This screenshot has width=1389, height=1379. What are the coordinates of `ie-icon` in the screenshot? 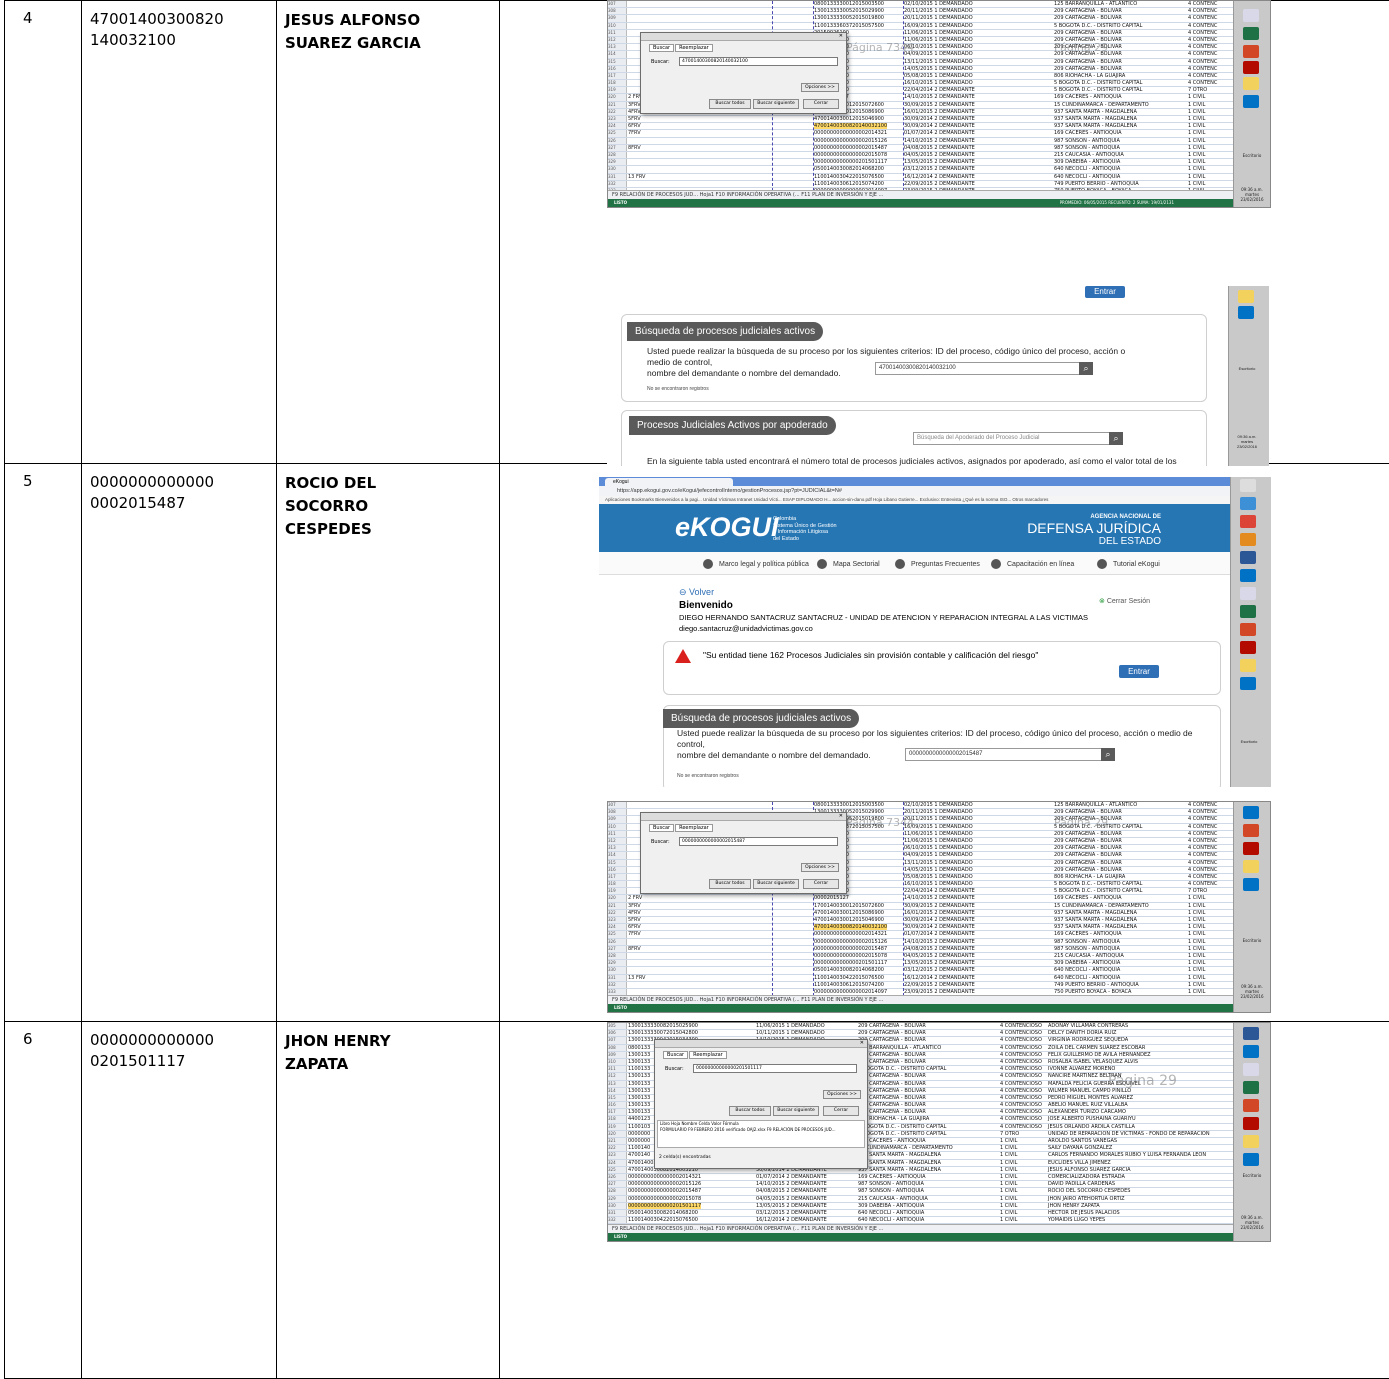 It's located at (1248, 503).